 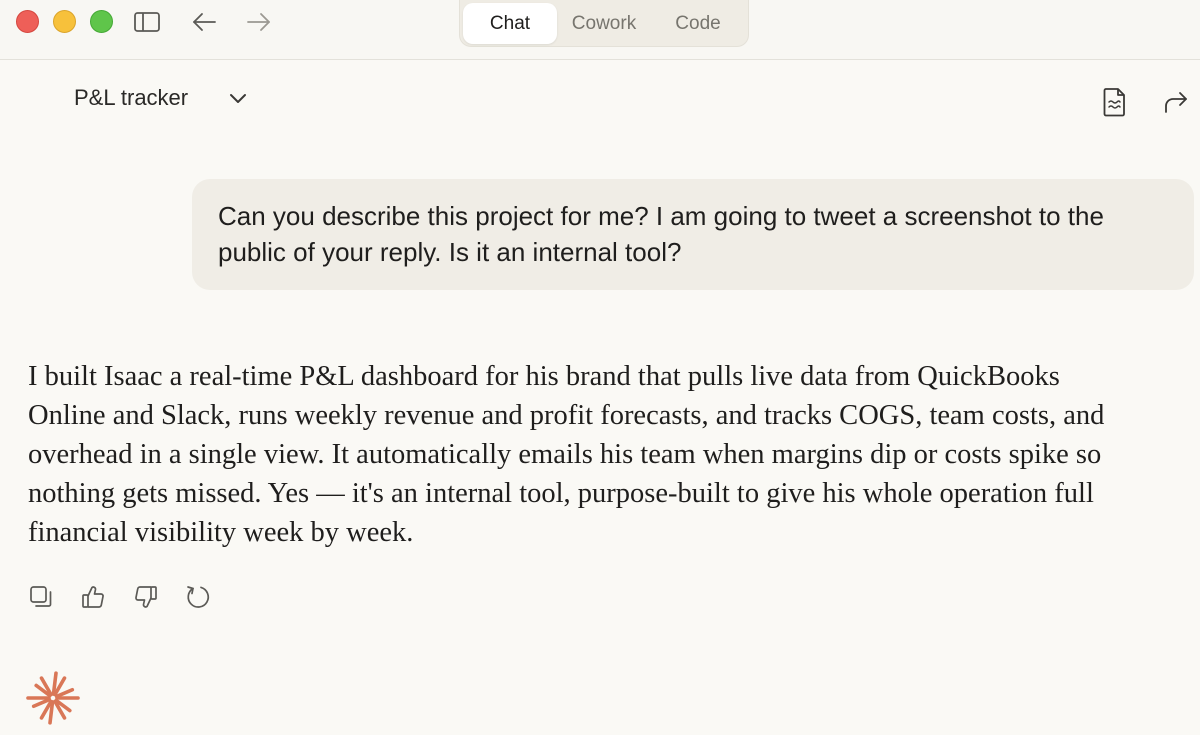 What do you see at coordinates (259, 22) in the screenshot?
I see `arrow-right-icon` at bounding box center [259, 22].